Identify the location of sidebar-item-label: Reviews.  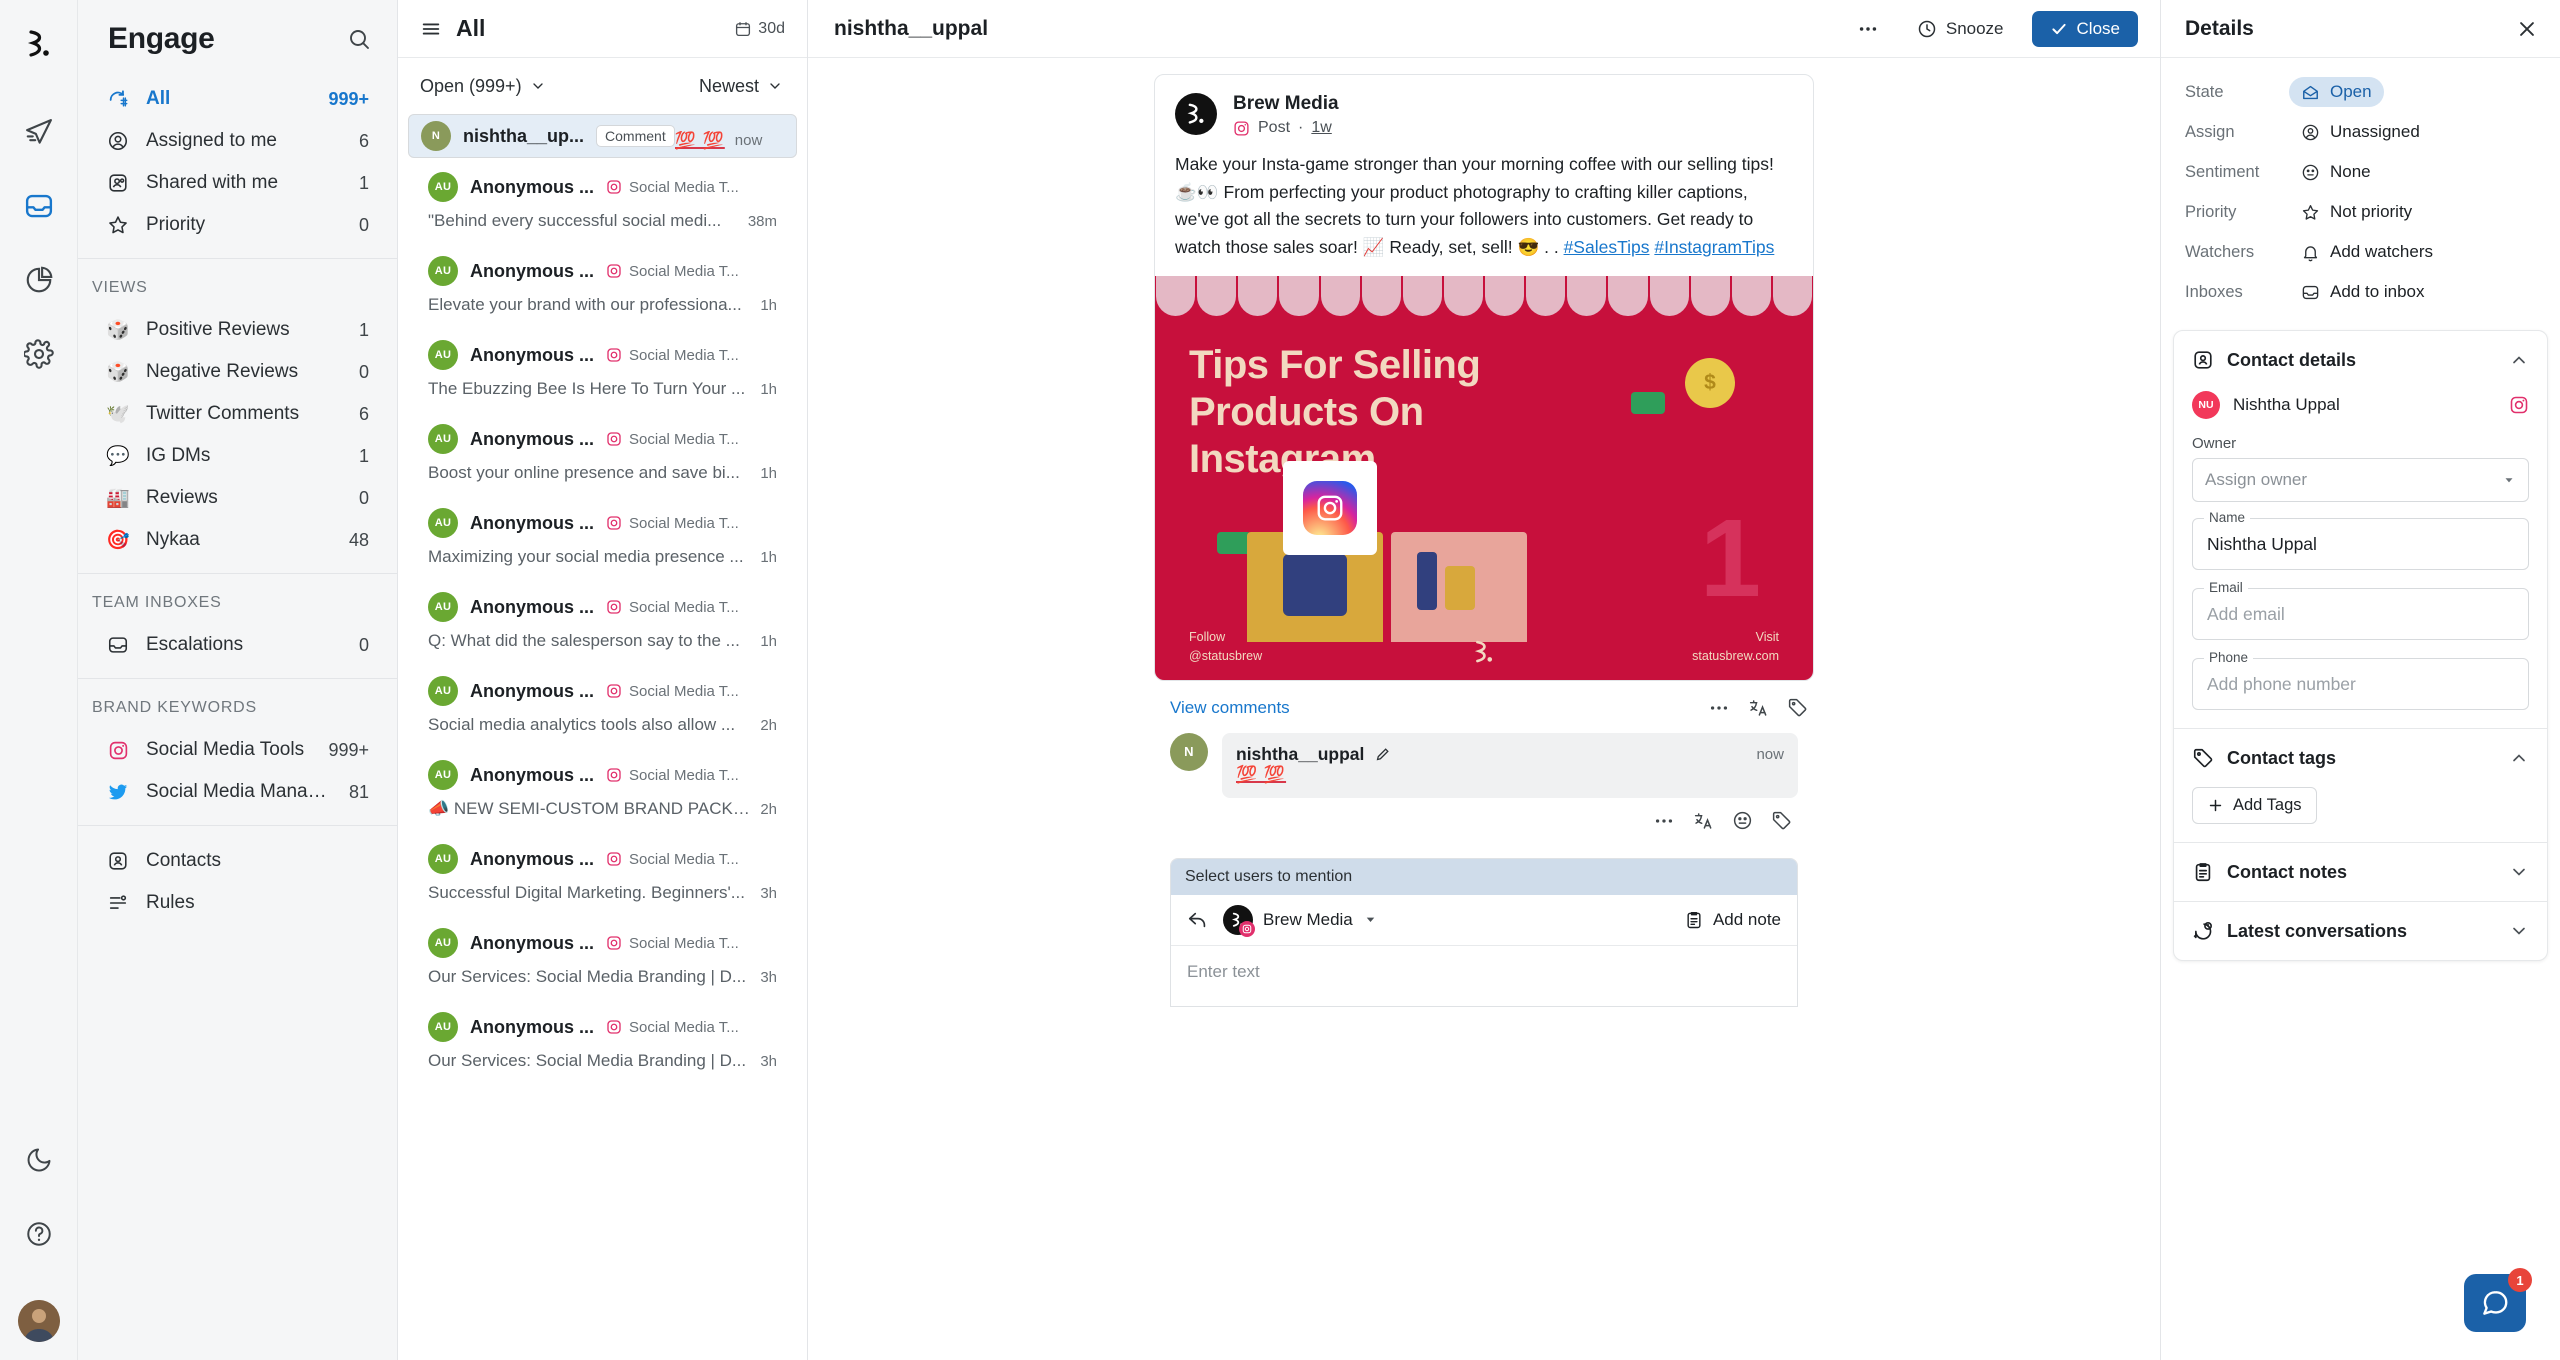
(182, 497).